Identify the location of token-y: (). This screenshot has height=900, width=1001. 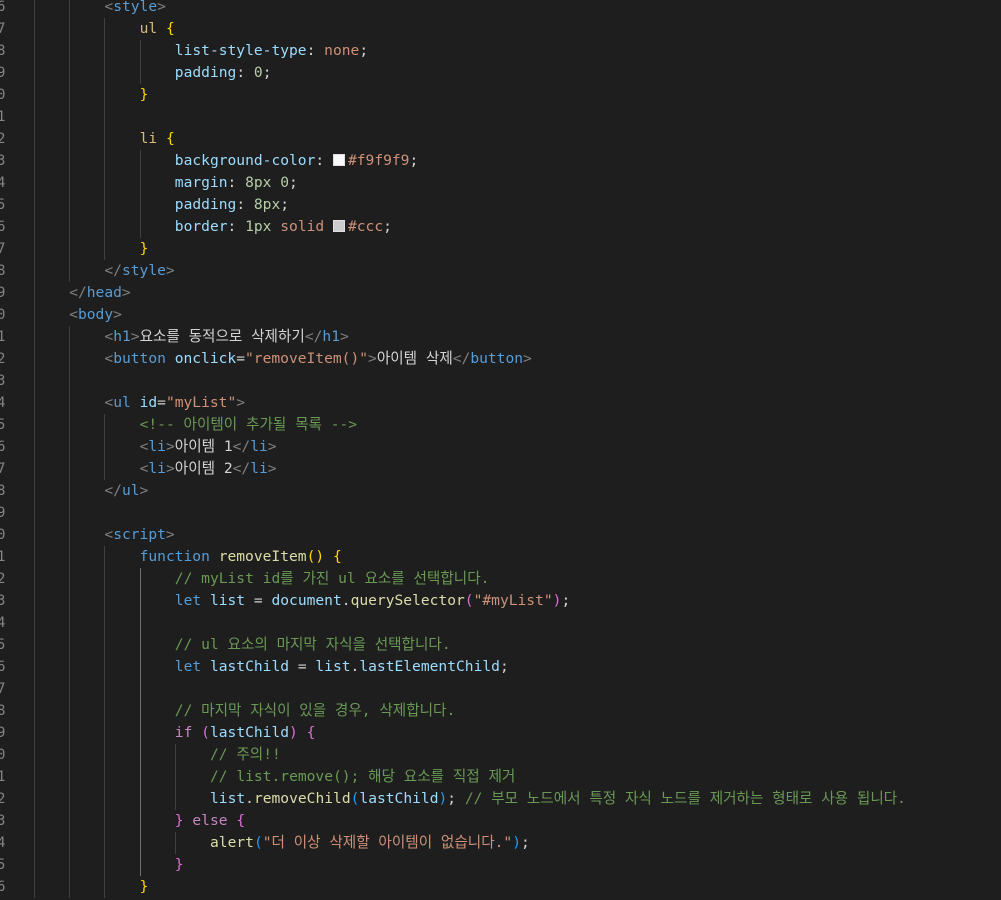
(315, 556).